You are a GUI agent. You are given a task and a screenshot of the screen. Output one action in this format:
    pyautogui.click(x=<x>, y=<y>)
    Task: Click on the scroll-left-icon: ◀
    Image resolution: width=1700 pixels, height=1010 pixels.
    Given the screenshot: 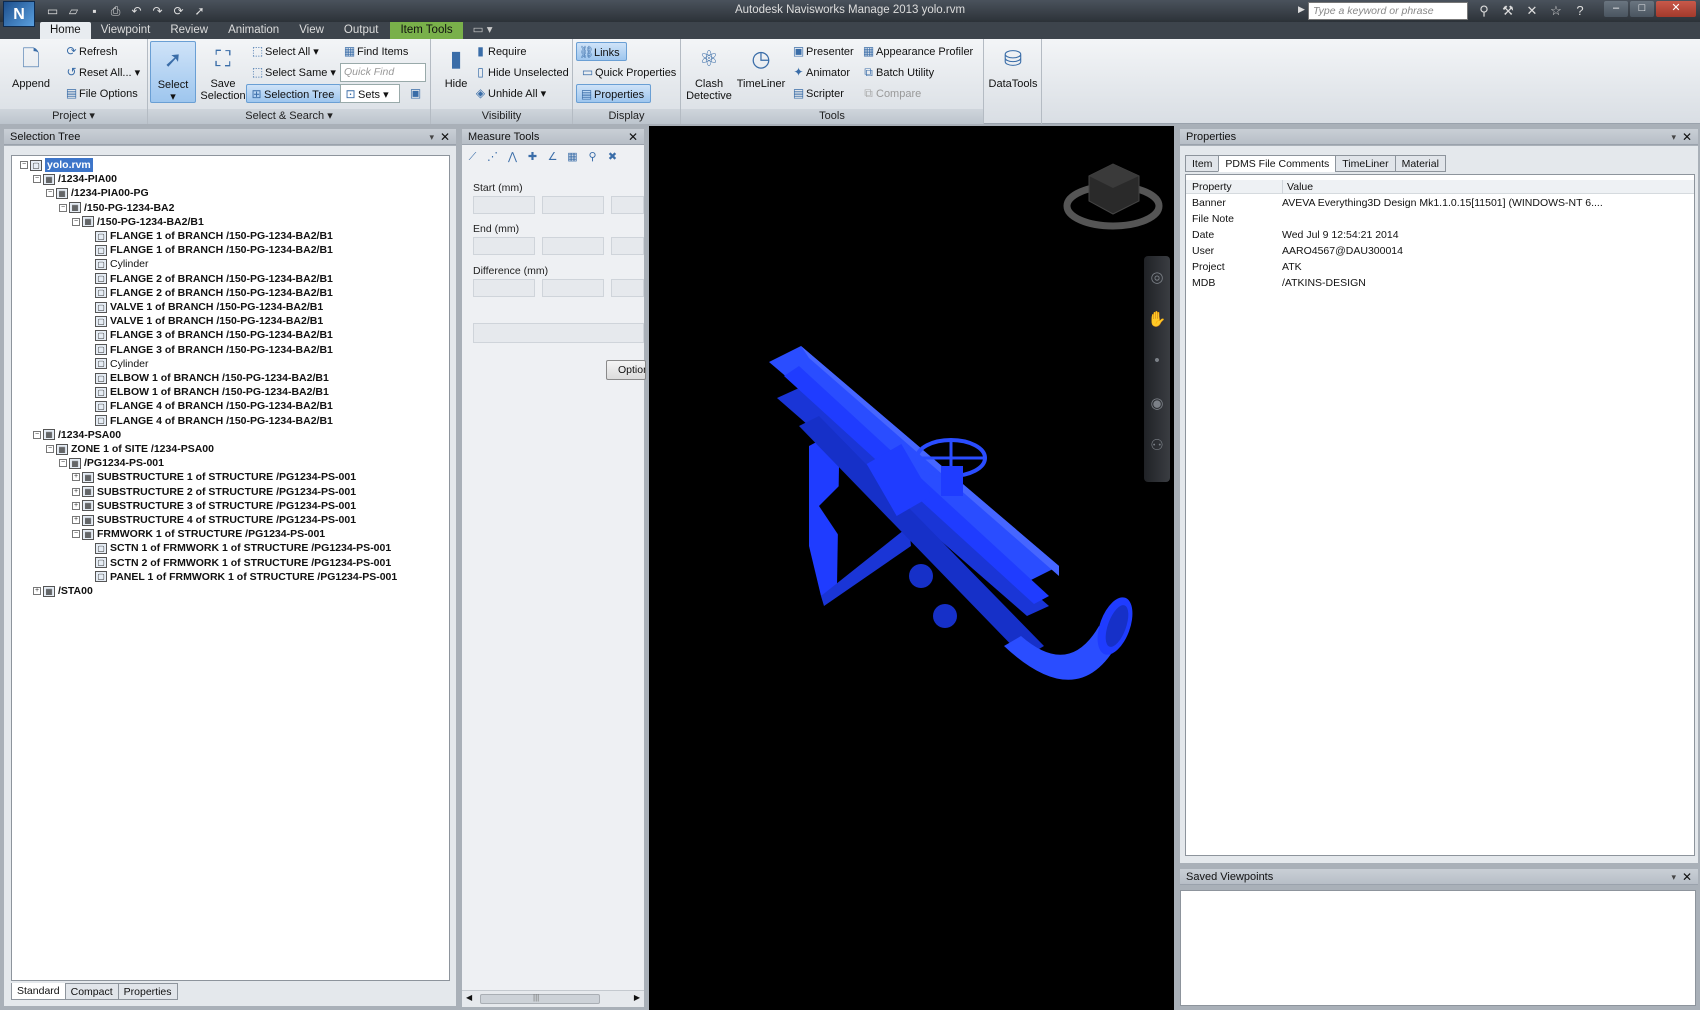 What is the action you would take?
    pyautogui.click(x=469, y=997)
    